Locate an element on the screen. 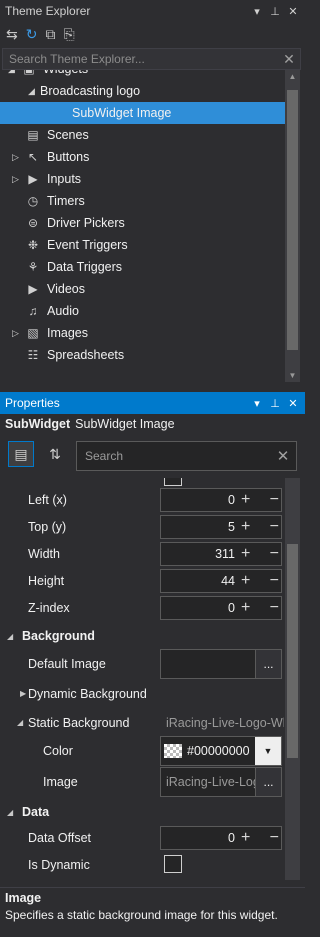  alphabetical-sort-button: ⇅ is located at coordinates (55, 454).